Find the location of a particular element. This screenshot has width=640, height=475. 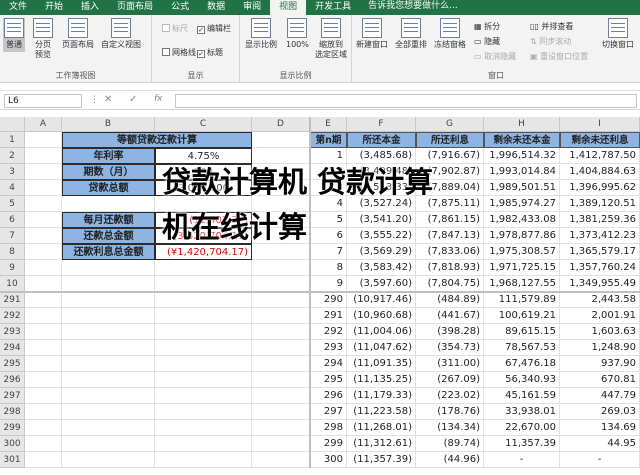

table-cell-principal: (11,047.62) is located at coordinates (381, 348).